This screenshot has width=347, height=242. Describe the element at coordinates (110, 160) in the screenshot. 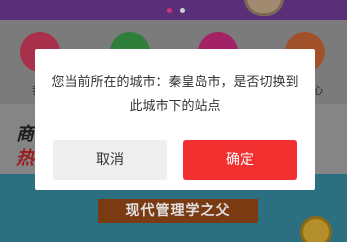

I see `cancel-button: 取消` at that location.